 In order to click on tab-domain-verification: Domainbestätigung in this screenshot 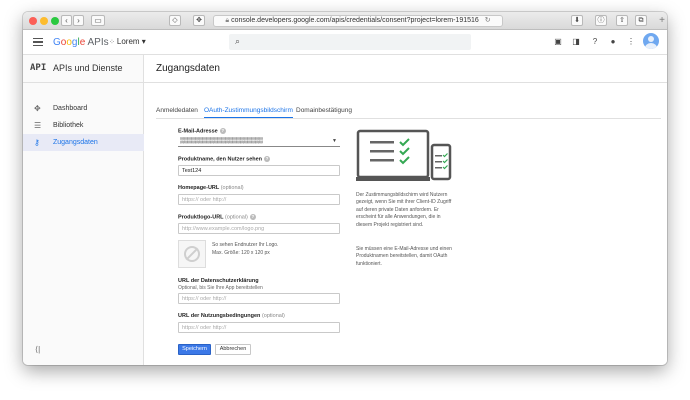, I will do `click(324, 111)`.